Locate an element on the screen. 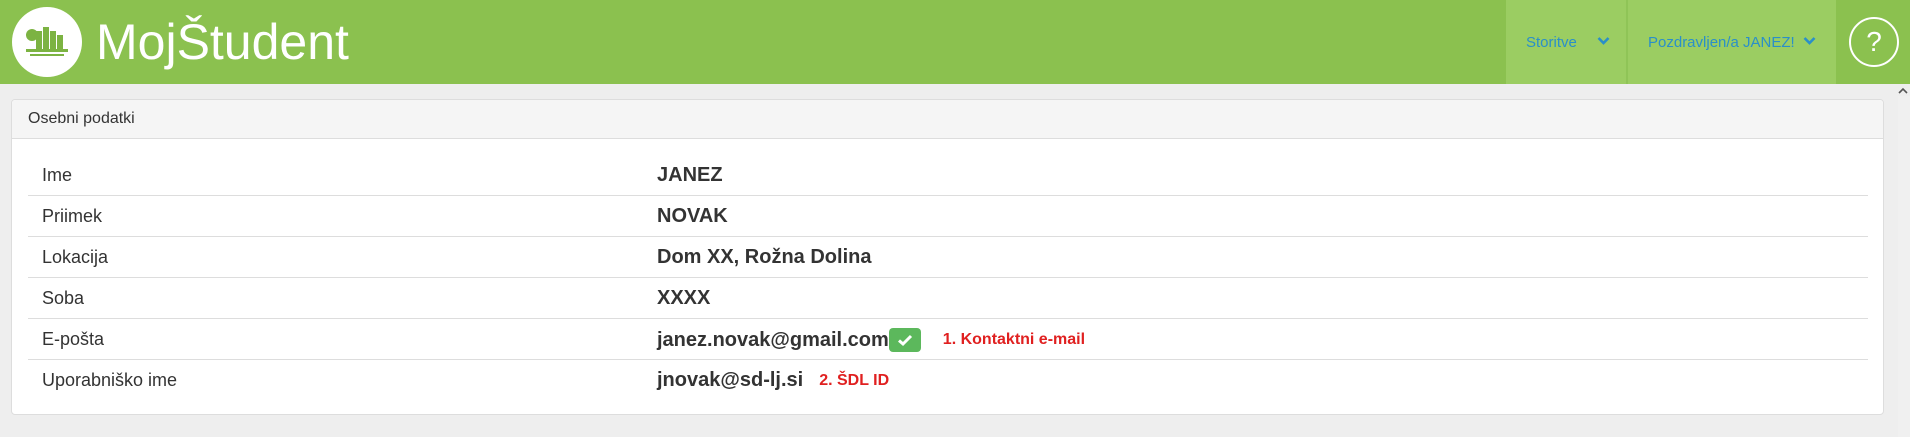  verified-badge is located at coordinates (904, 340).